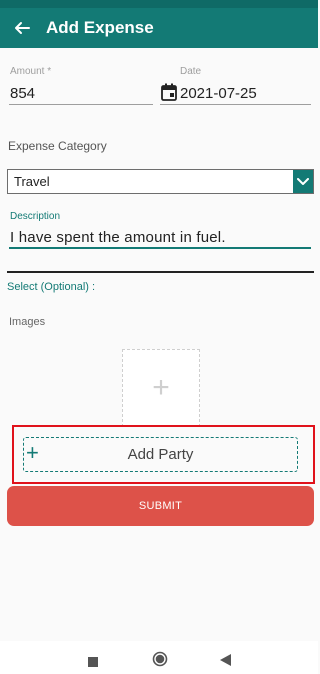 This screenshot has width=320, height=674. Describe the element at coordinates (81, 104) in the screenshot. I see `amount-underline` at that location.